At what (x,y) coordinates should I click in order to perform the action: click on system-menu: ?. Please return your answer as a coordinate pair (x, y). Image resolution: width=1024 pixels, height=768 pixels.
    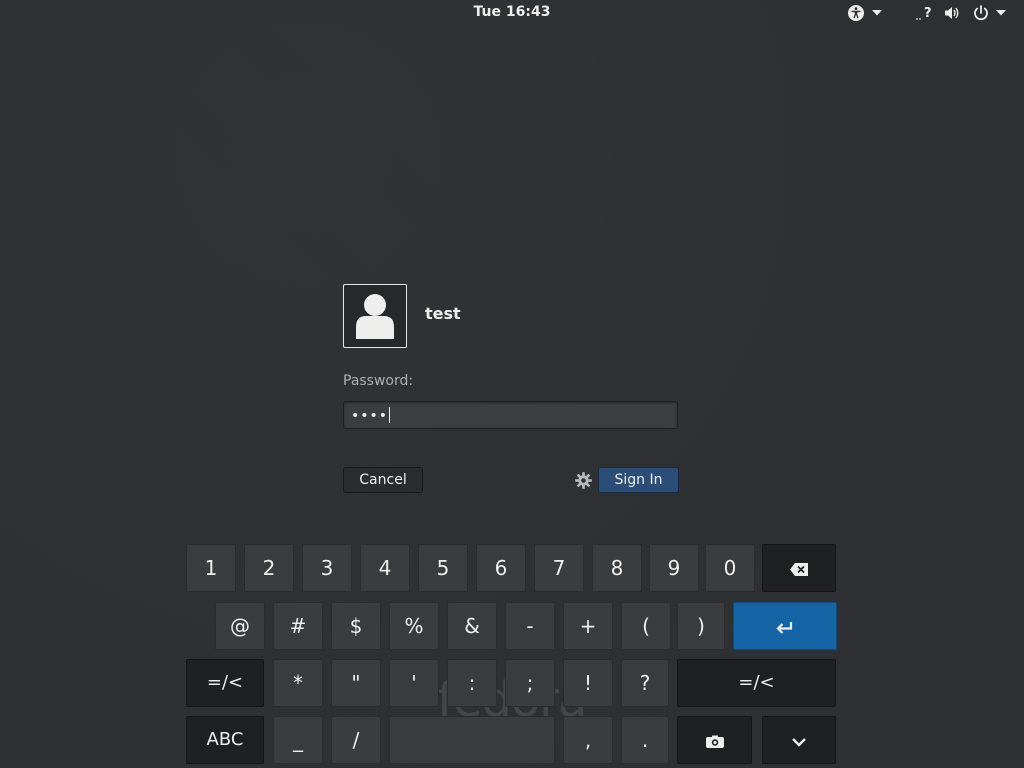
    Looking at the image, I should click on (960, 13).